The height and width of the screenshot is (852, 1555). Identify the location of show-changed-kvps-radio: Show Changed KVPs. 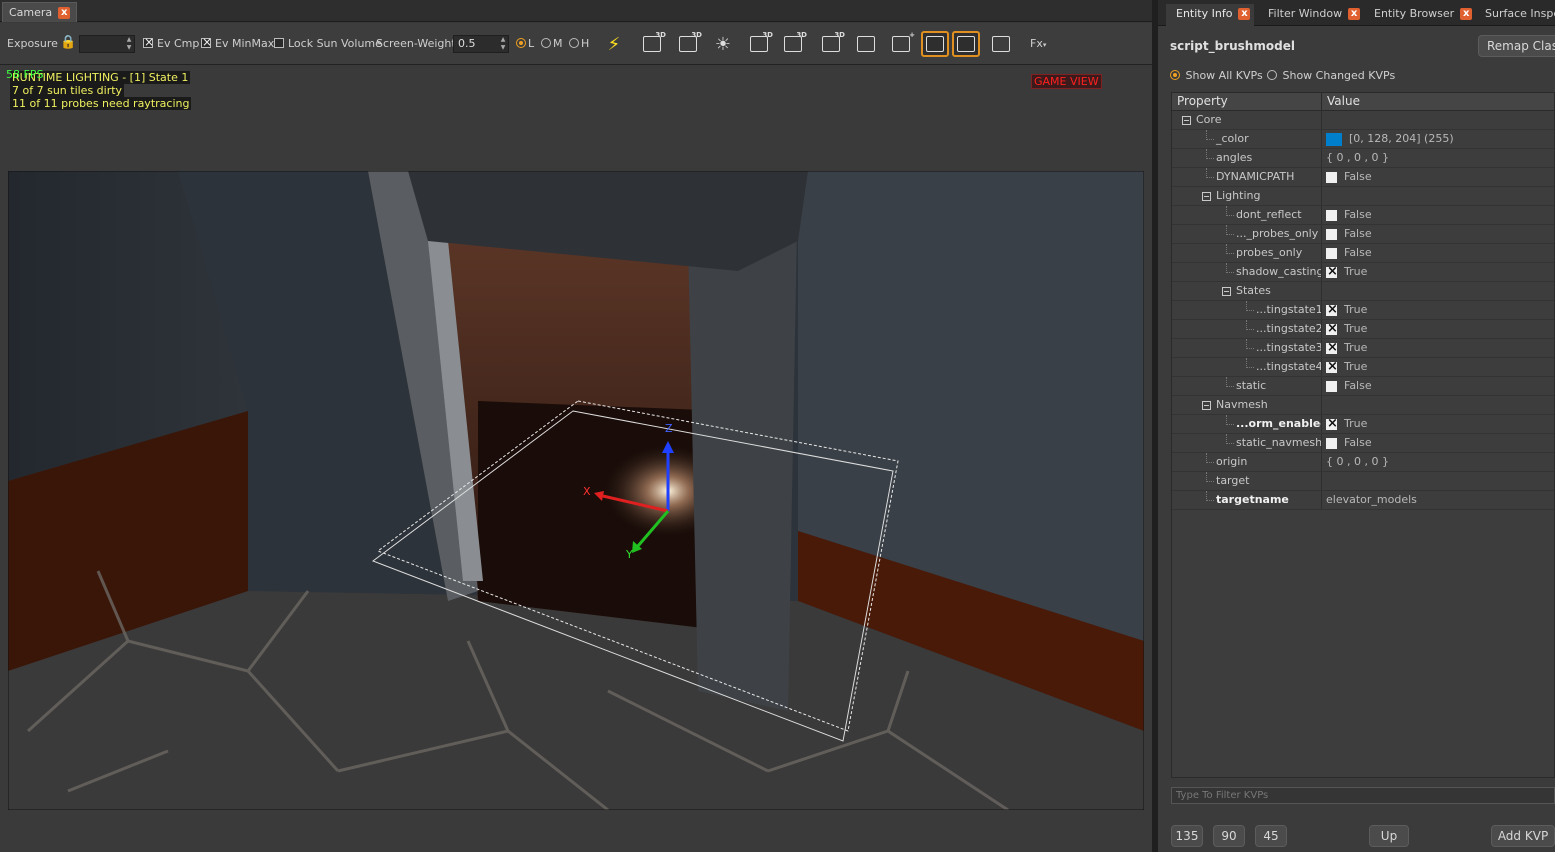
(1331, 75).